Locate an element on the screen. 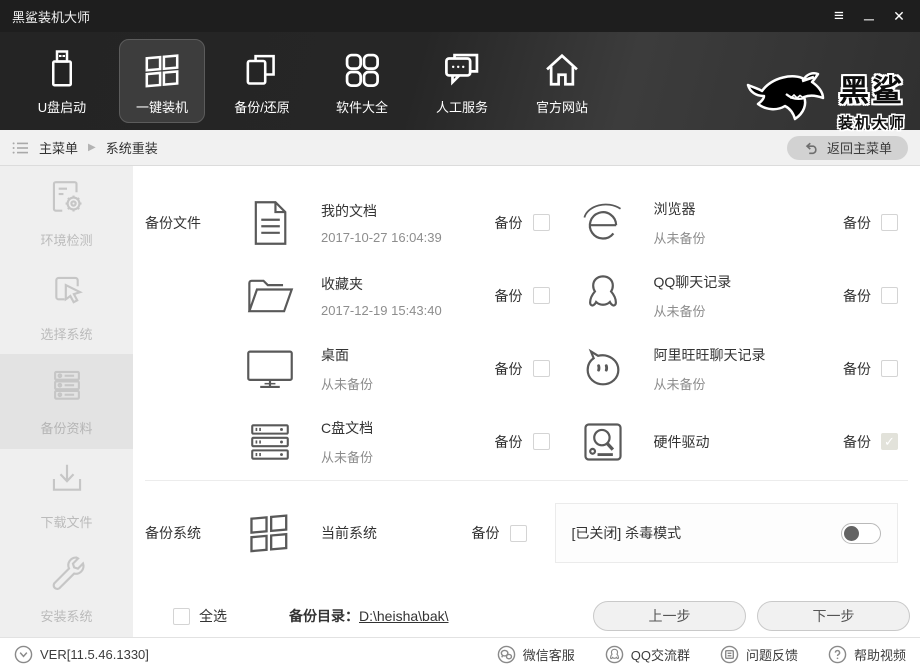 The height and width of the screenshot is (671, 920). sidebar-item-backup-data: 备份资料 is located at coordinates (66, 401).